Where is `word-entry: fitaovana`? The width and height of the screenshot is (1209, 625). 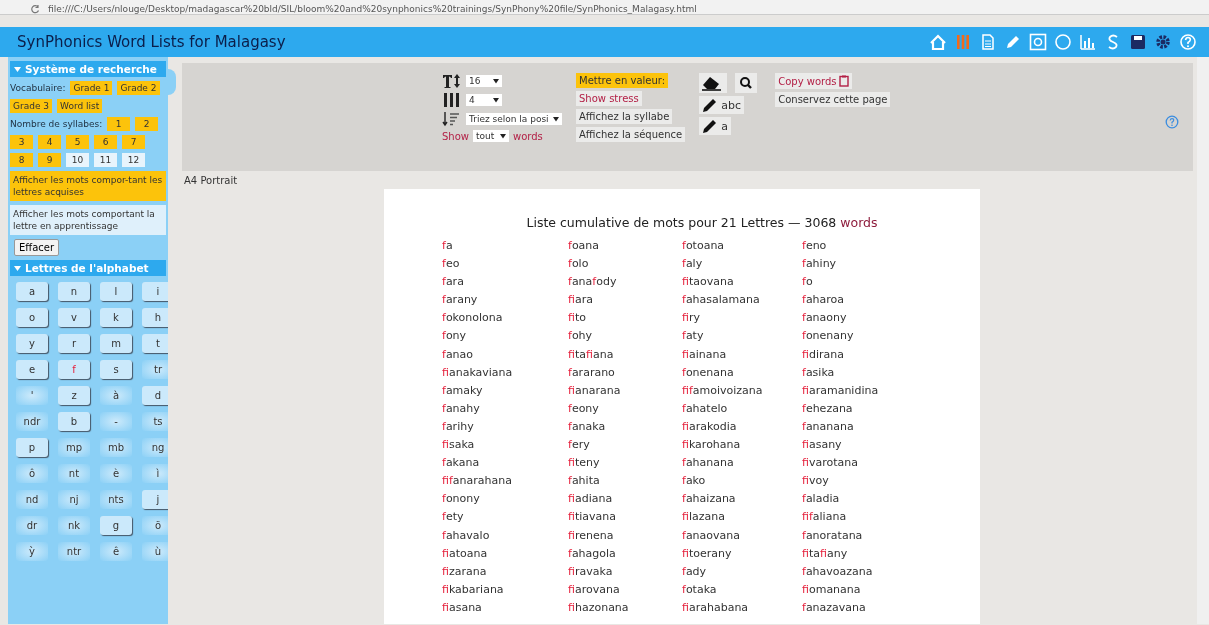
word-entry: fitaovana is located at coordinates (708, 282).